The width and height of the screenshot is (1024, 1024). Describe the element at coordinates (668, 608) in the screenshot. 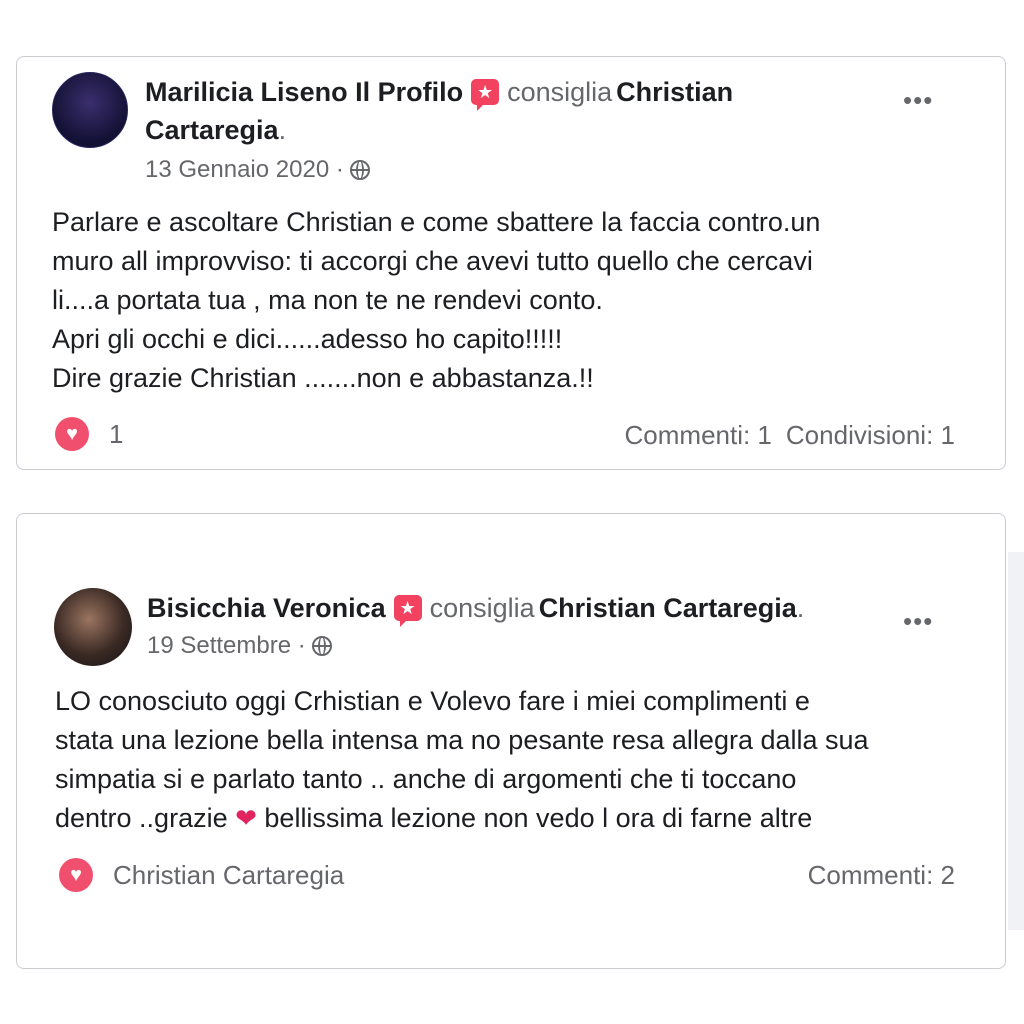

I see `recommended-page-name: Christian Cartaregia` at that location.